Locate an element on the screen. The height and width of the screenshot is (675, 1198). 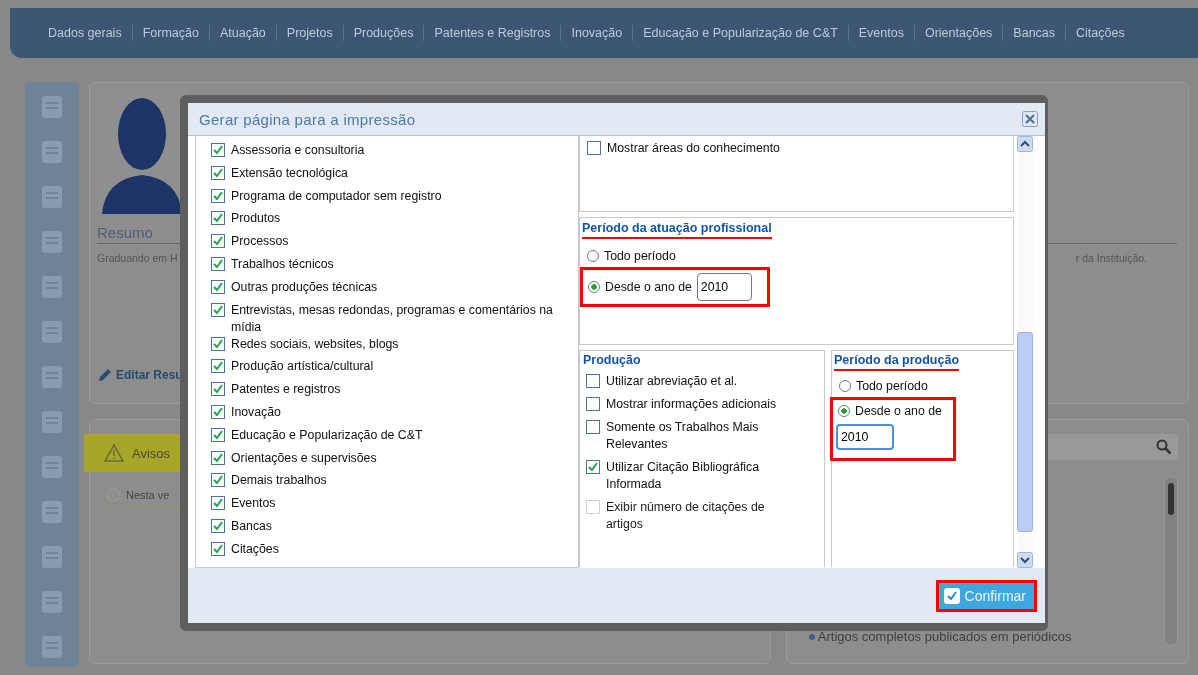
scroll-up-icon is located at coordinates (1025, 144).